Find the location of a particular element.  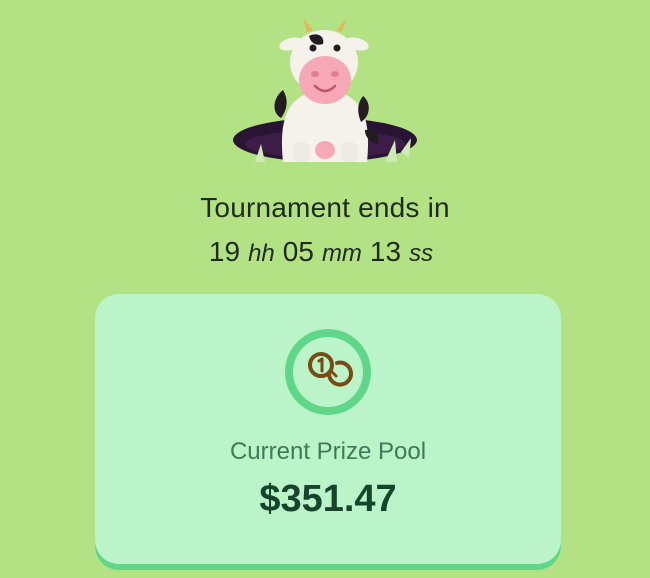

countdown-seconds: 13 is located at coordinates (385, 251).